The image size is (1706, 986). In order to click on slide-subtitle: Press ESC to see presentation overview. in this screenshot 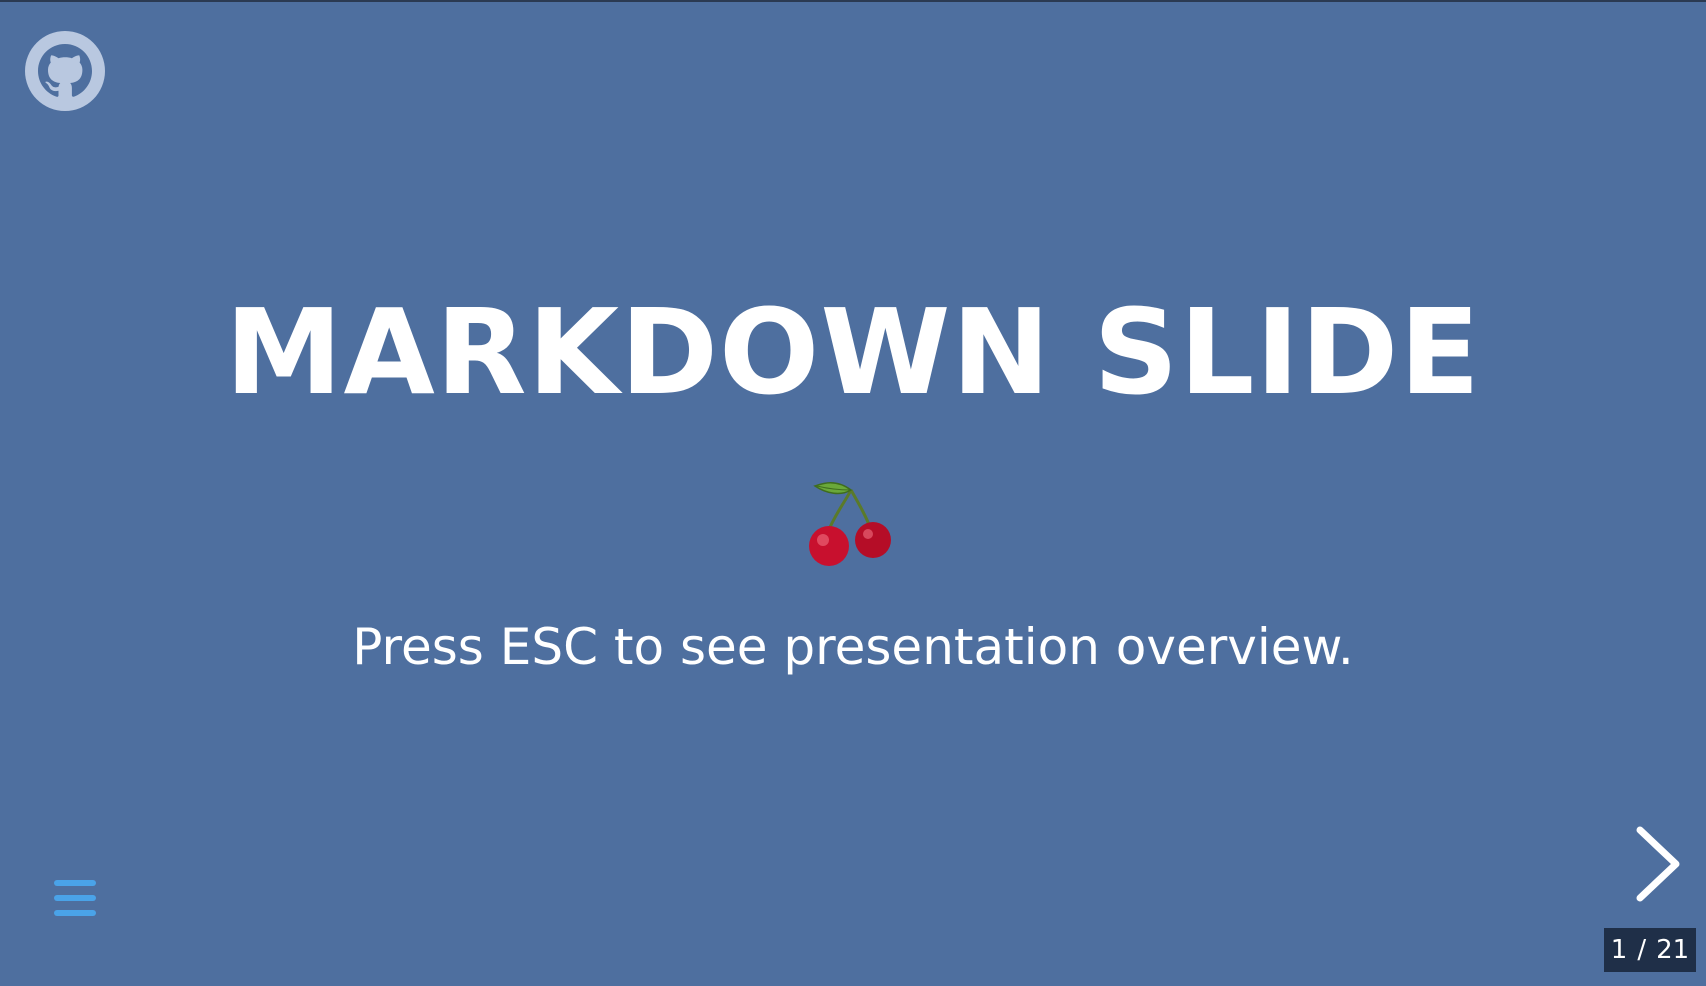, I will do `click(853, 647)`.